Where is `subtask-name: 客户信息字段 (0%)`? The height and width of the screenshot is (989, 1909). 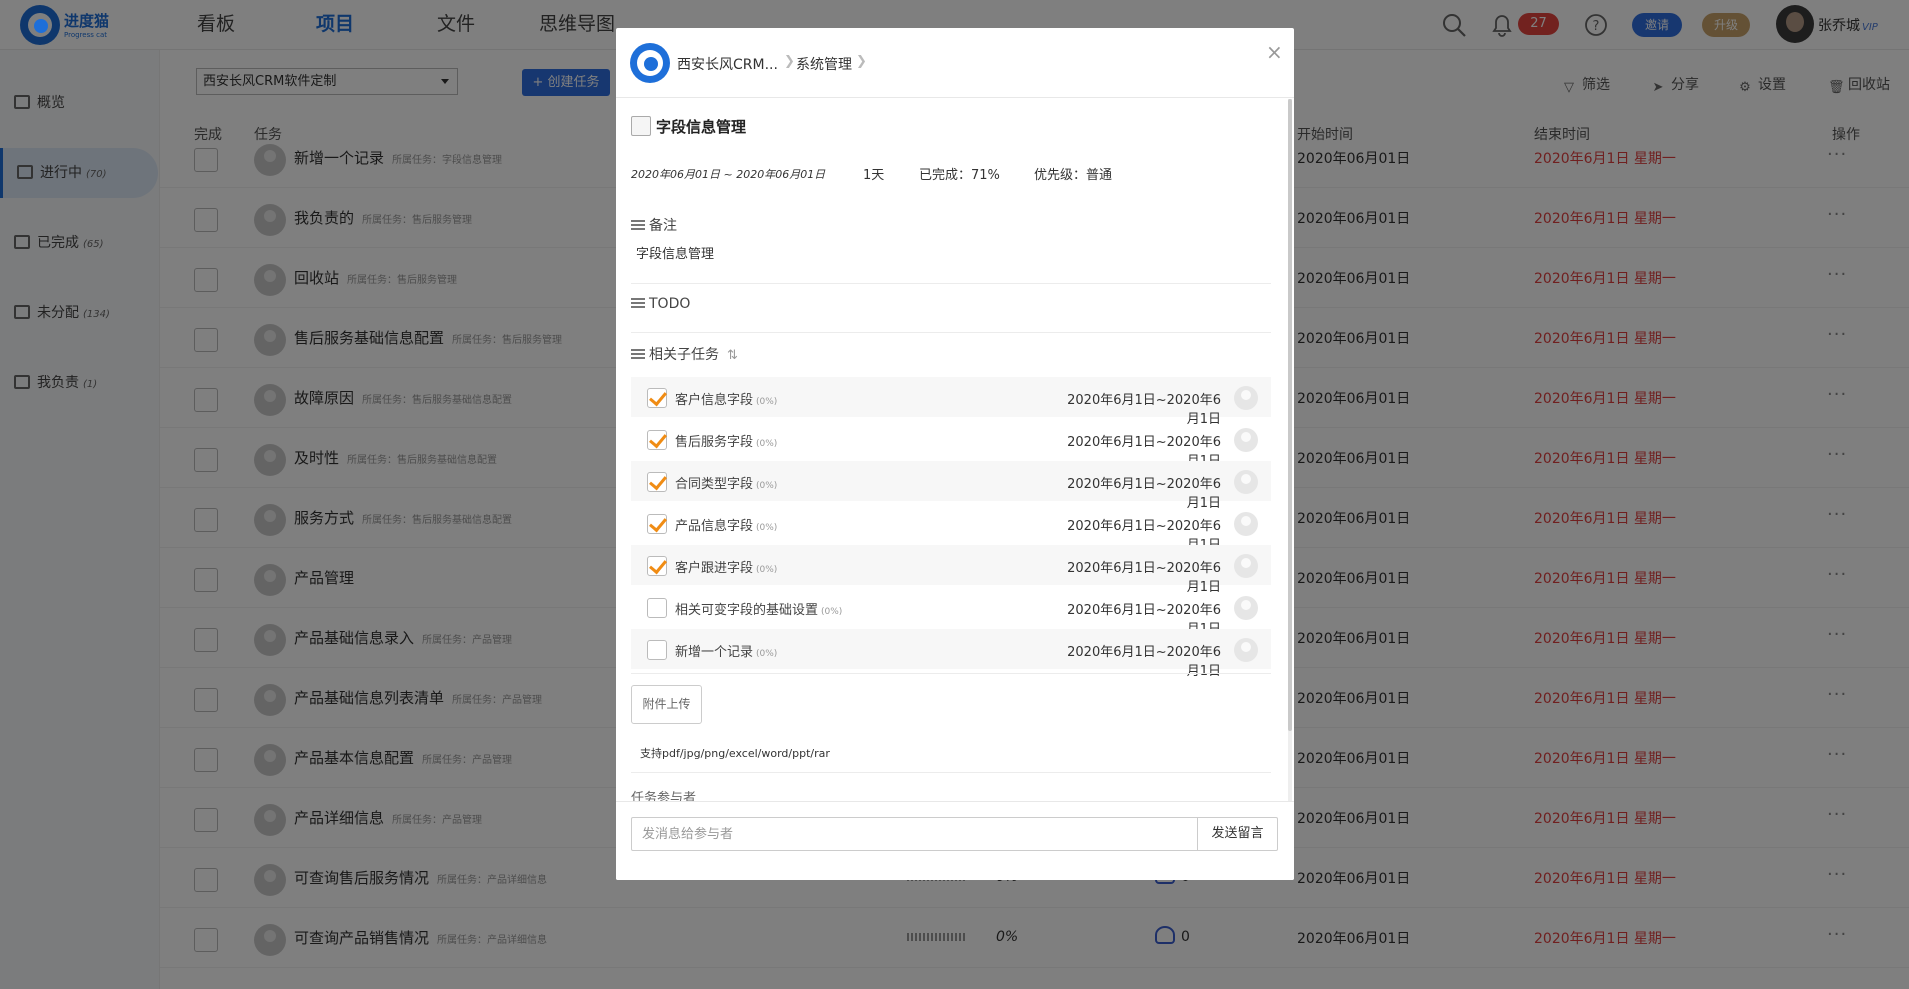
subtask-name: 客户信息字段 (0%) is located at coordinates (726, 398).